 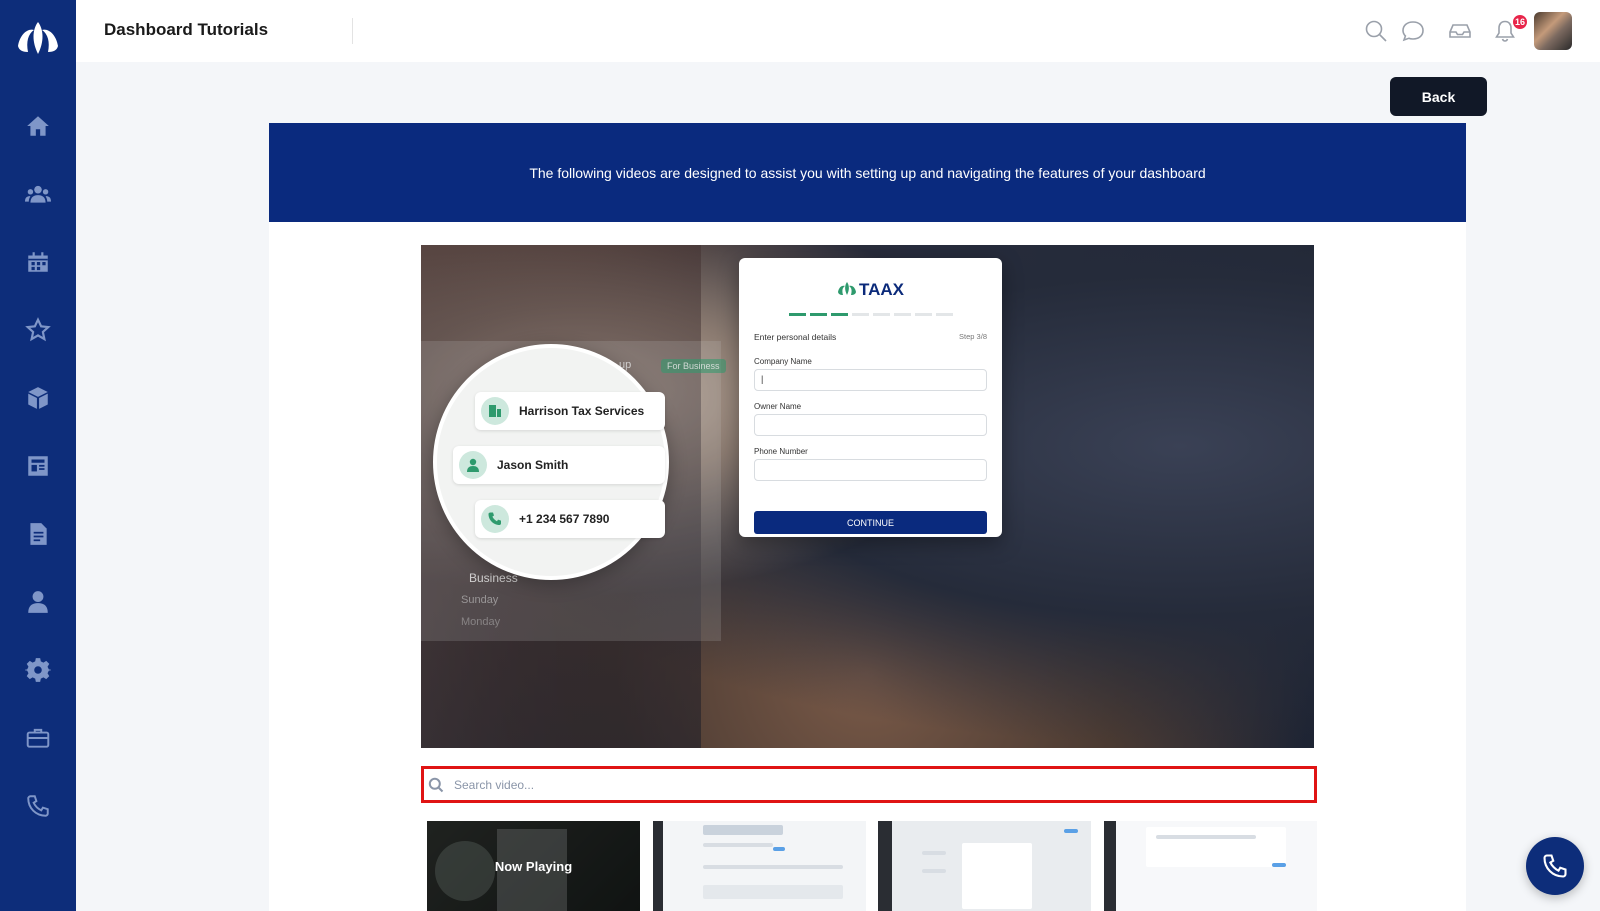 I want to click on taax-brand: TAAX, so click(x=870, y=290).